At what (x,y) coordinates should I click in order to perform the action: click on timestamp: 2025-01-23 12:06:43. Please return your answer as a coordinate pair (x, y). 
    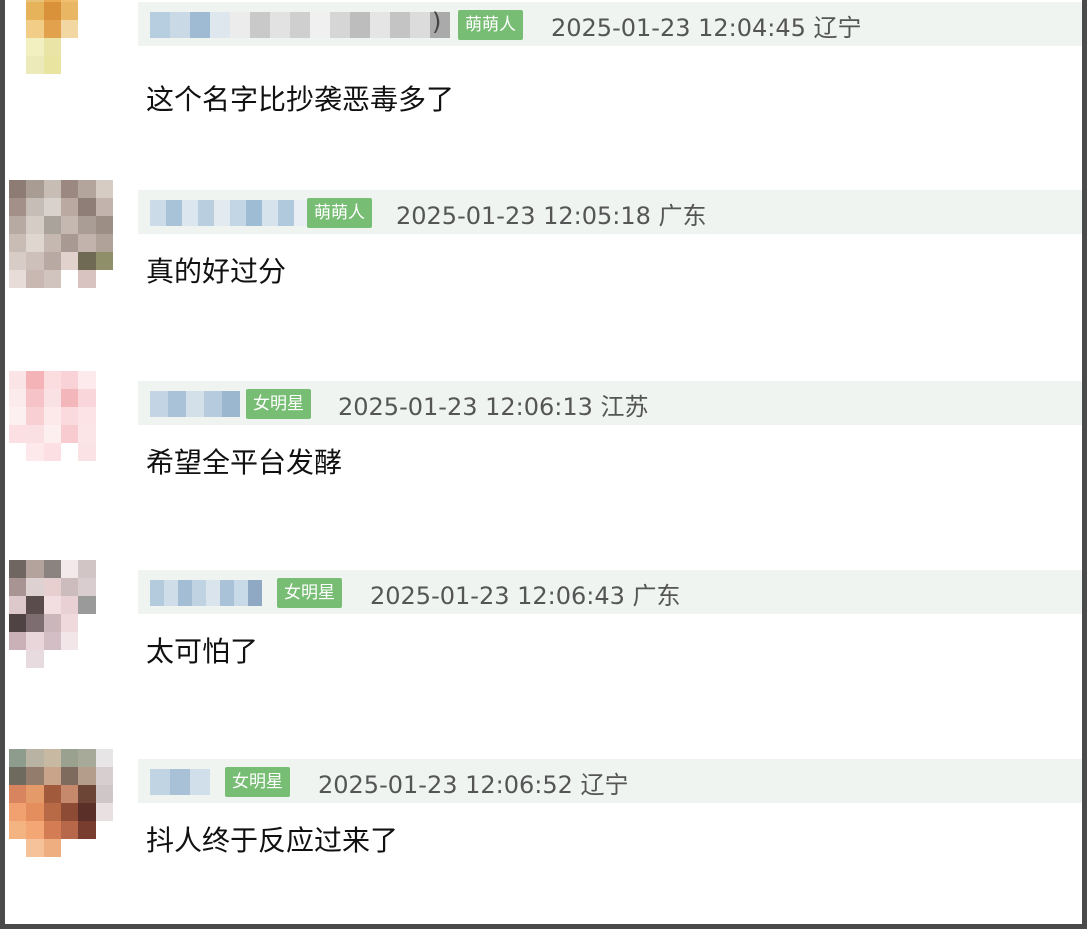
    Looking at the image, I should click on (497, 596).